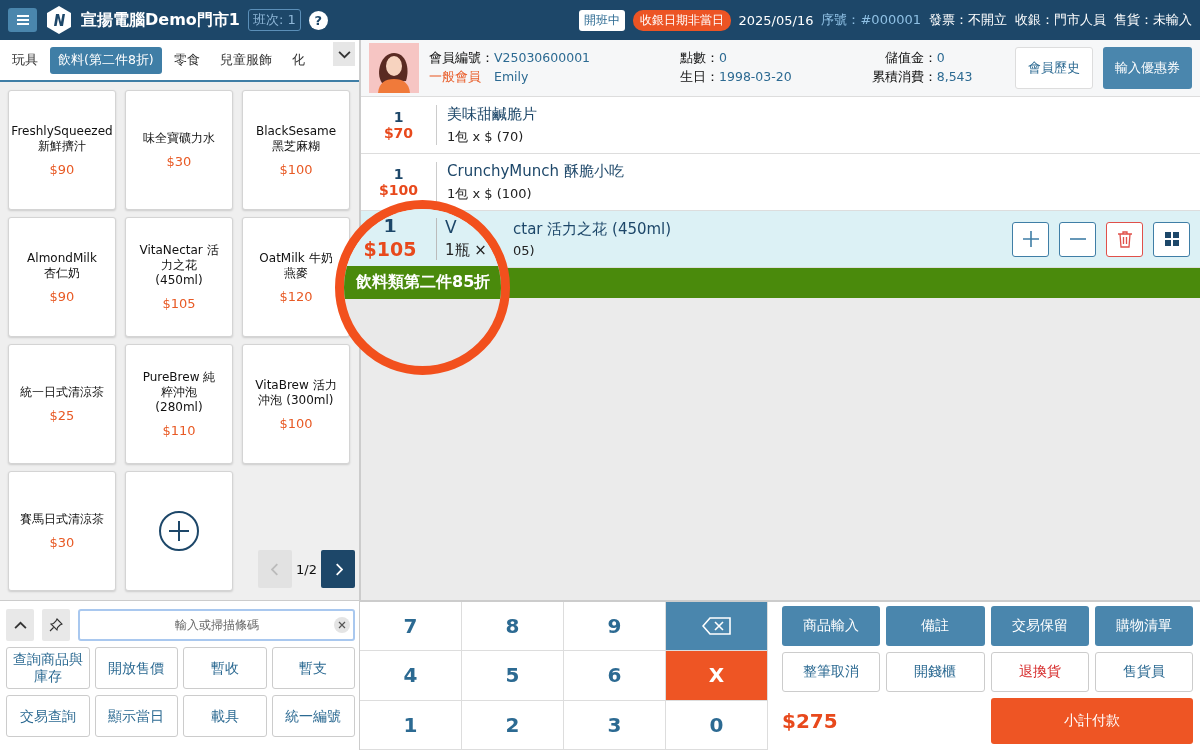 The image size is (1200, 750). Describe the element at coordinates (296, 138) in the screenshot. I see `product-name: BlackSesame 黑芝麻糊` at that location.